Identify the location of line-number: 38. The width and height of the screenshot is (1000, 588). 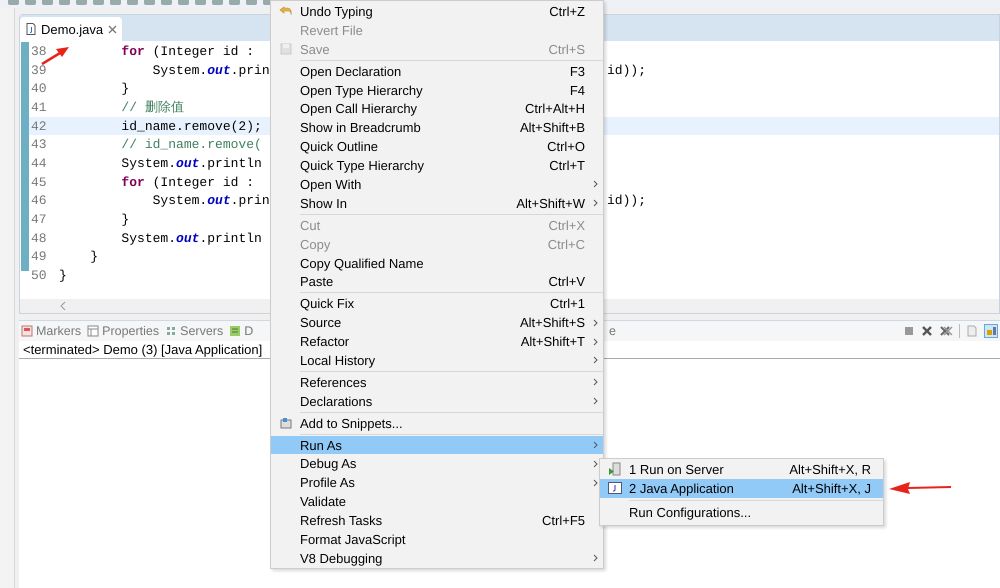
(39, 51).